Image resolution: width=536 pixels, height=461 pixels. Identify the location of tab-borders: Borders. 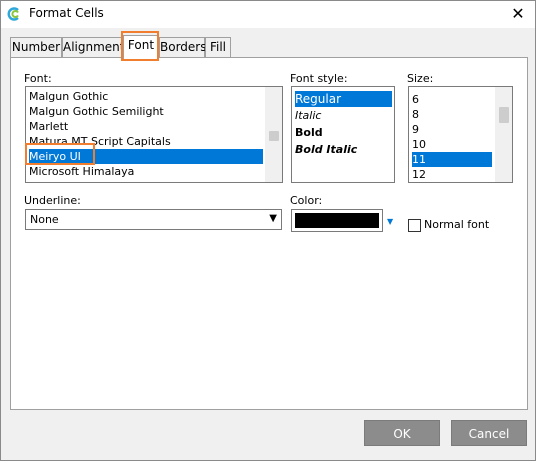
(182, 47).